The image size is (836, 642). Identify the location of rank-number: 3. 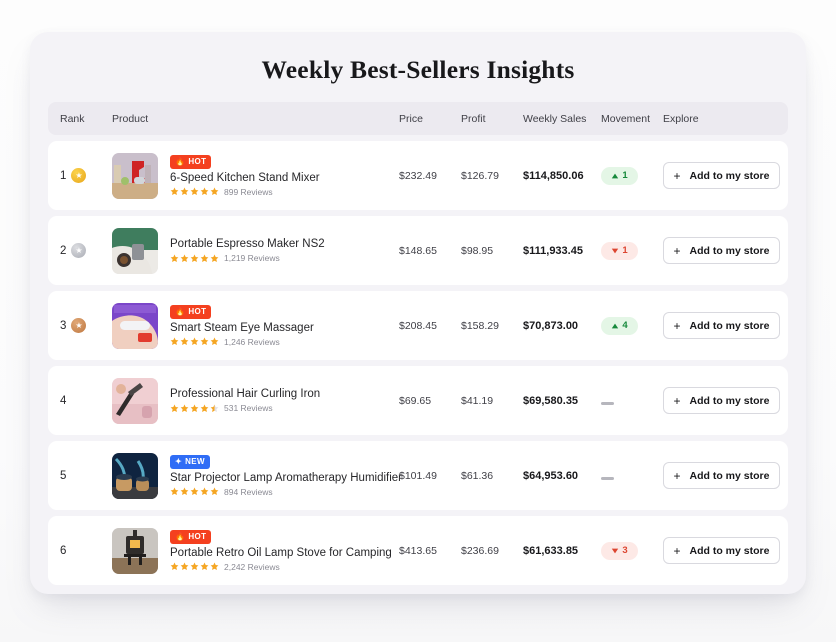
(63, 325).